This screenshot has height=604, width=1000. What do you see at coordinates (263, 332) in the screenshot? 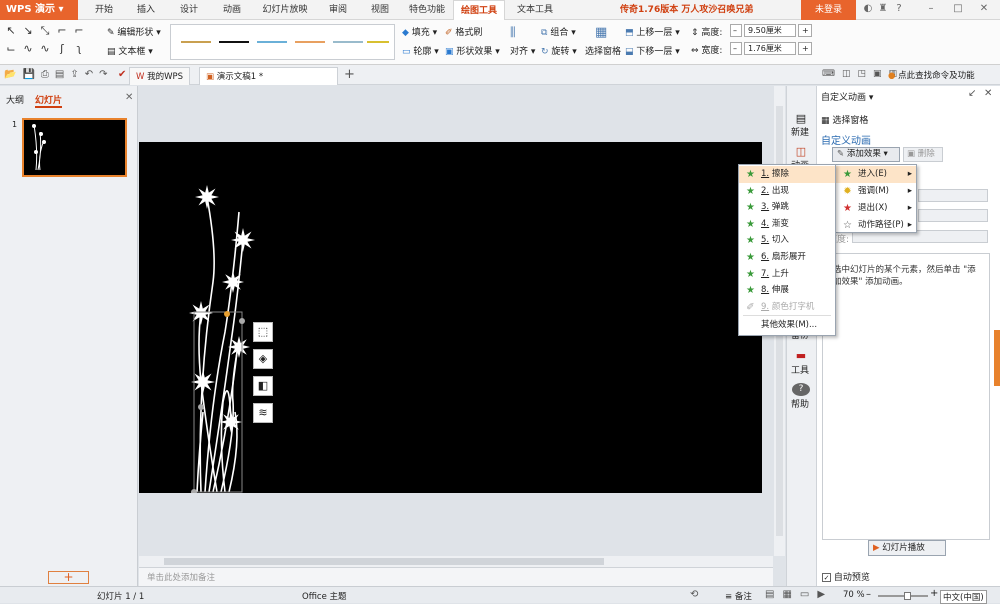
I see `edit-shape-float-icon: ⬚` at bounding box center [263, 332].